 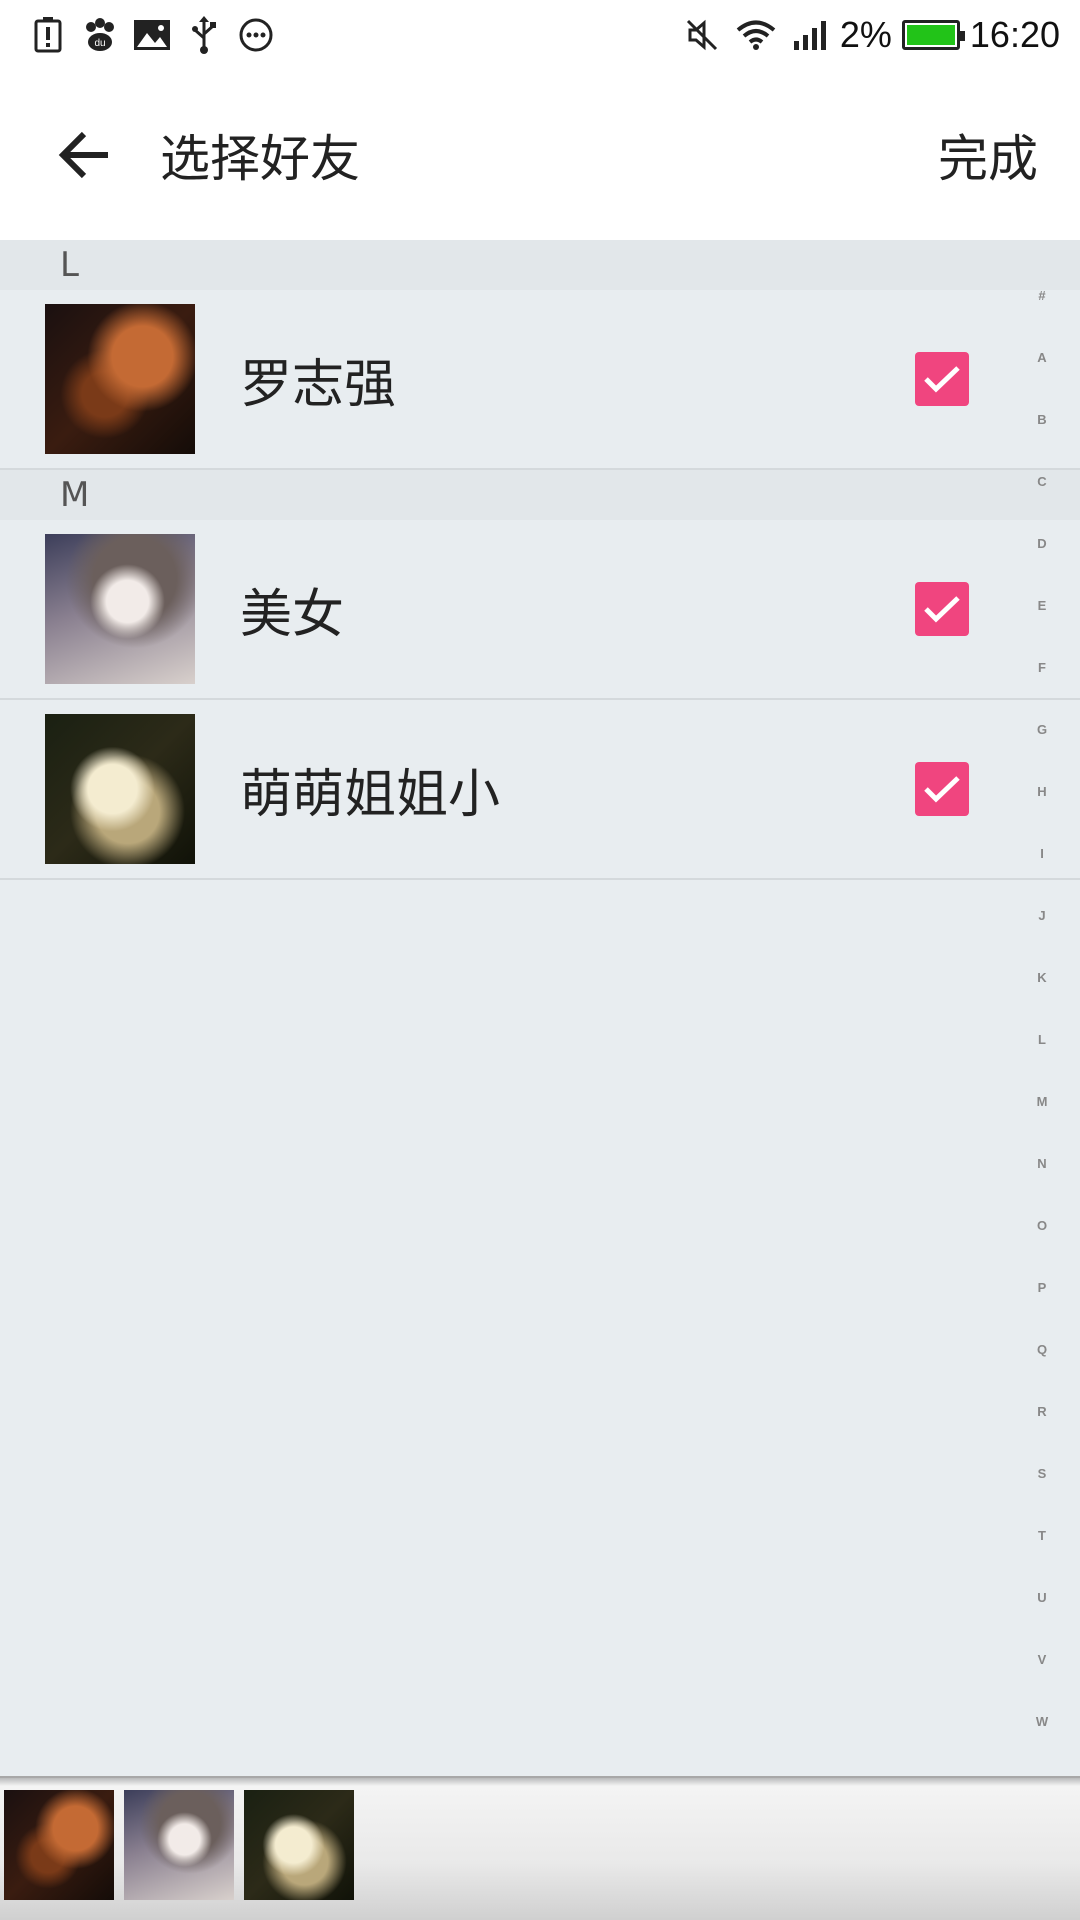 What do you see at coordinates (152, 35) in the screenshot?
I see `image-icon` at bounding box center [152, 35].